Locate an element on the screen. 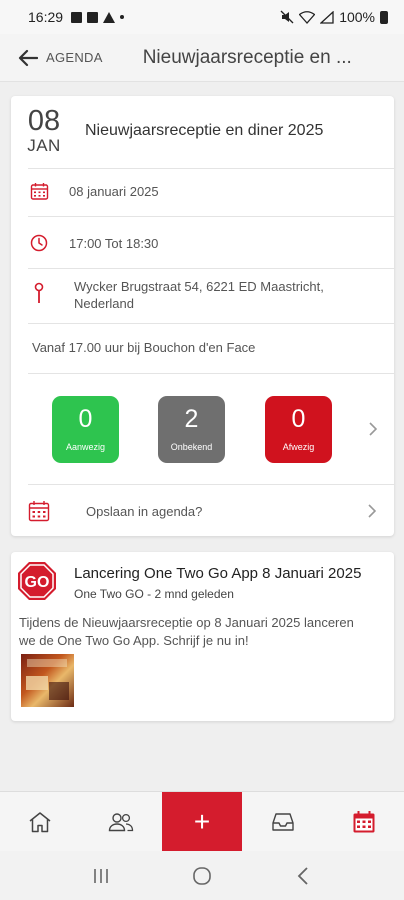 This screenshot has height=900, width=404. home-icon is located at coordinates (40, 821).